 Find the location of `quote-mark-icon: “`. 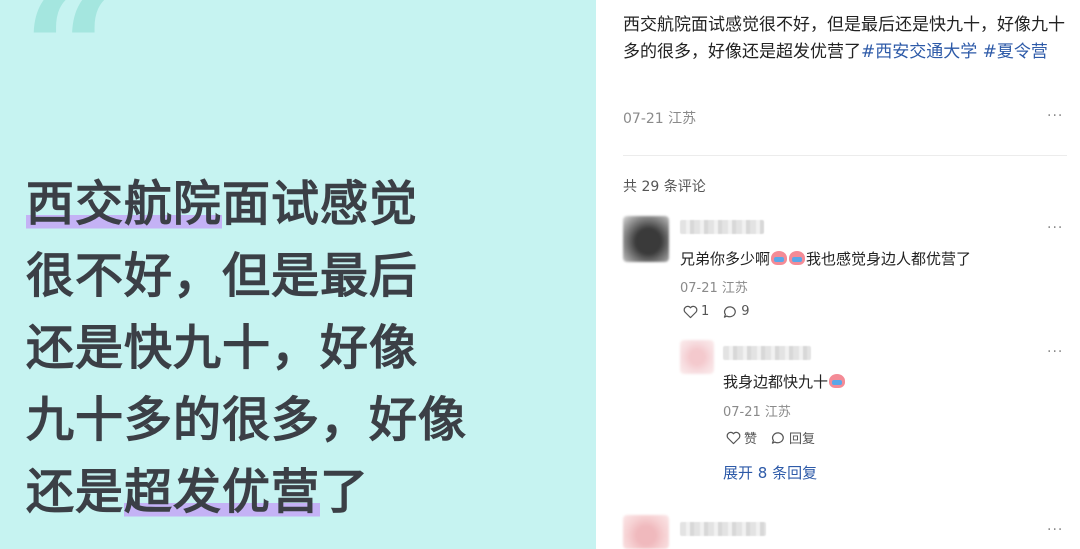

quote-mark-icon: “ is located at coordinates (71, 75).